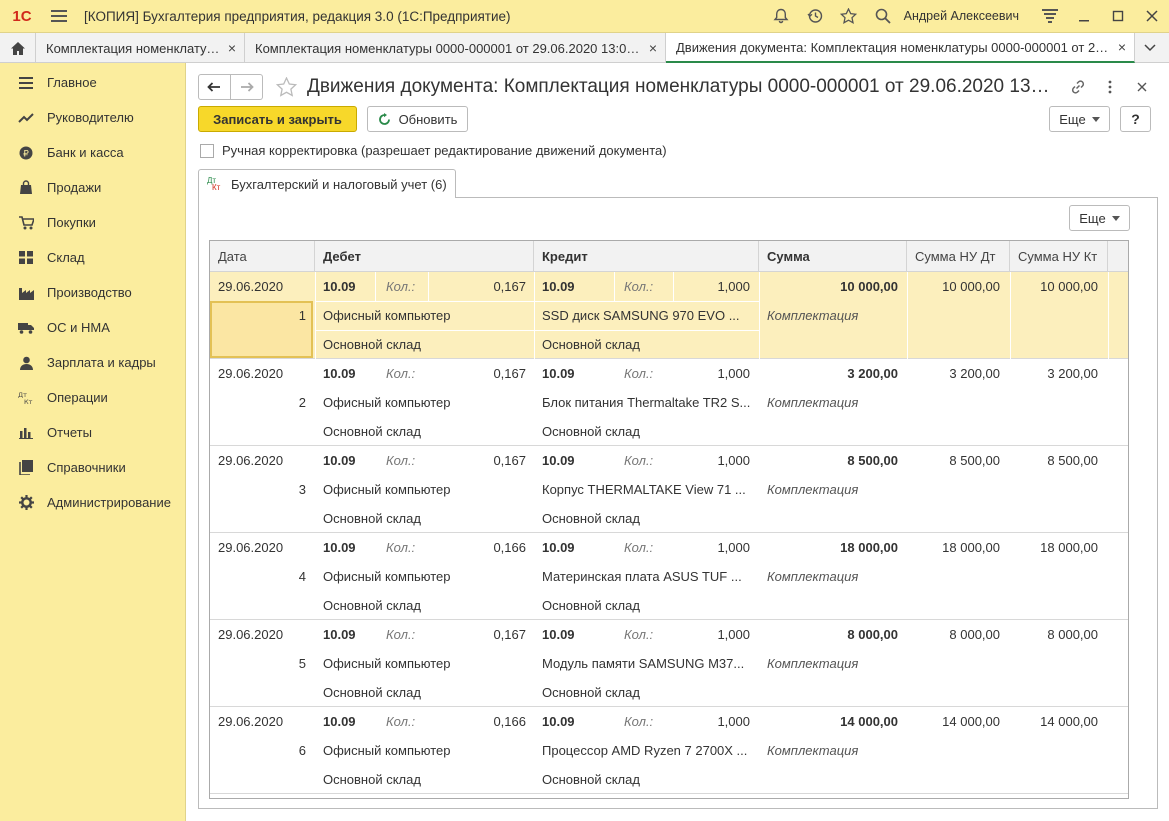 The image size is (1169, 821). Describe the element at coordinates (92, 502) in the screenshot. I see `sidebar-item-administration: Администрирование` at that location.